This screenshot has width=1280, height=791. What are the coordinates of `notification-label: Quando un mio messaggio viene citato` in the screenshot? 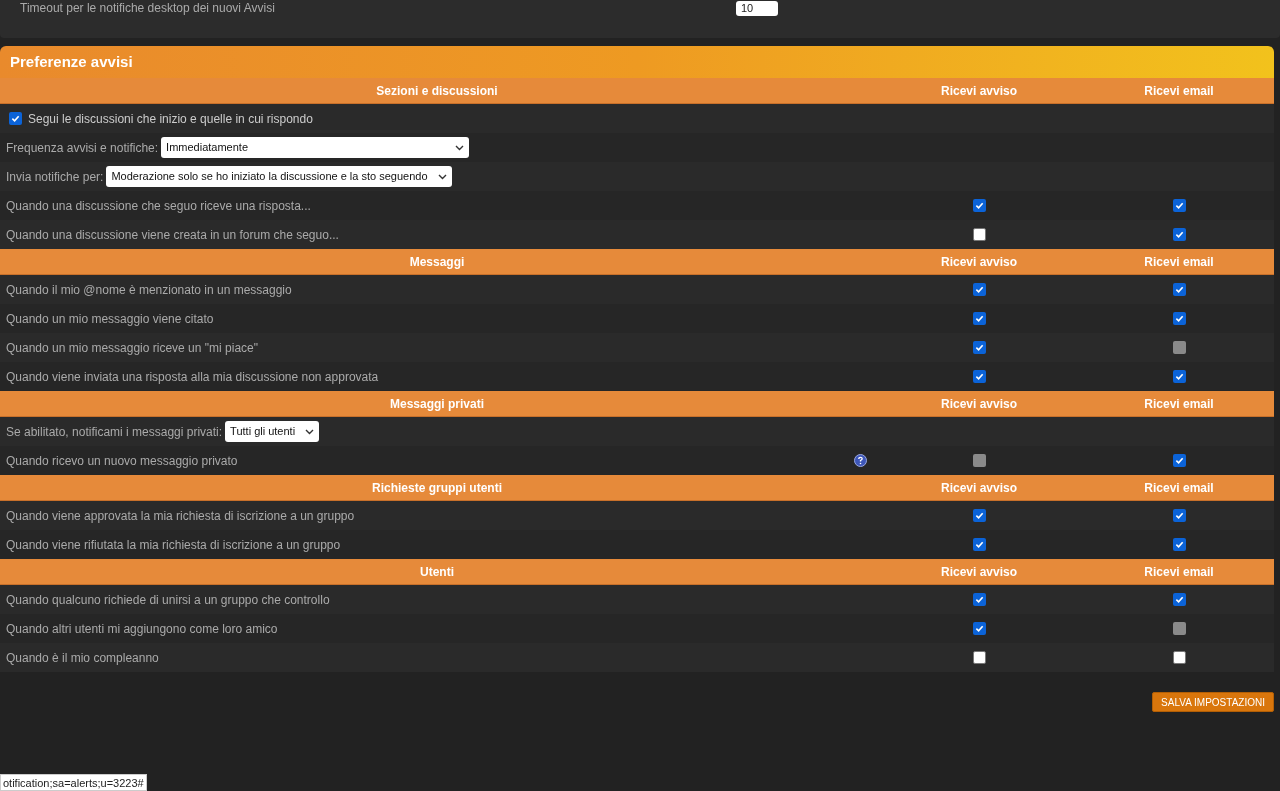 It's located at (110, 319).